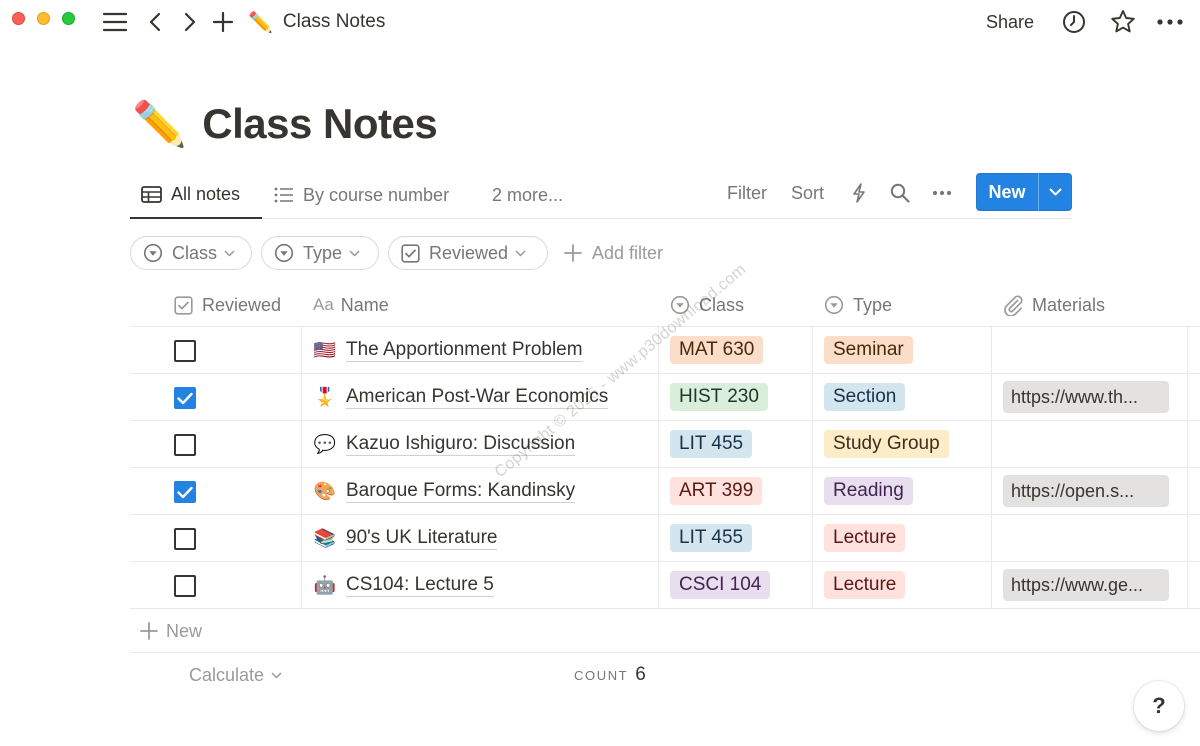  What do you see at coordinates (464, 350) in the screenshot?
I see `note-name-link: The Apportionment Problem` at bounding box center [464, 350].